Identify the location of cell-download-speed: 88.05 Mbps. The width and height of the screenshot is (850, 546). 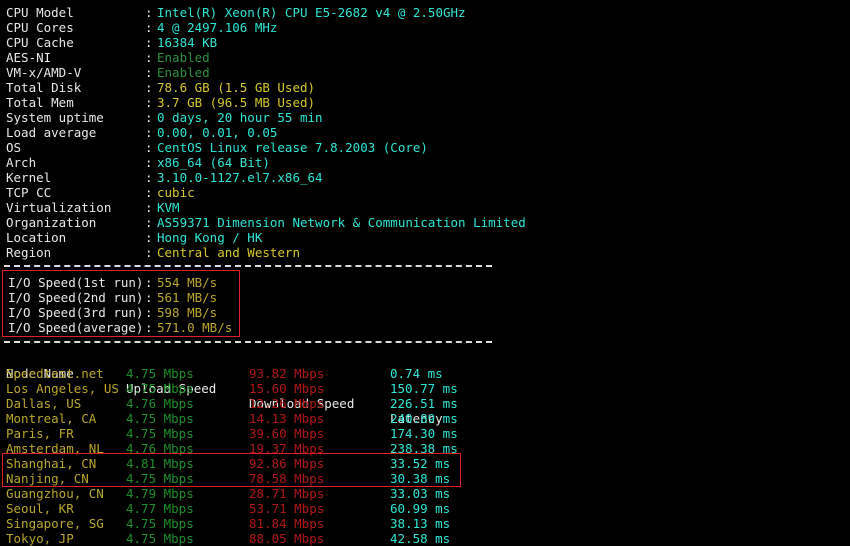
(287, 538).